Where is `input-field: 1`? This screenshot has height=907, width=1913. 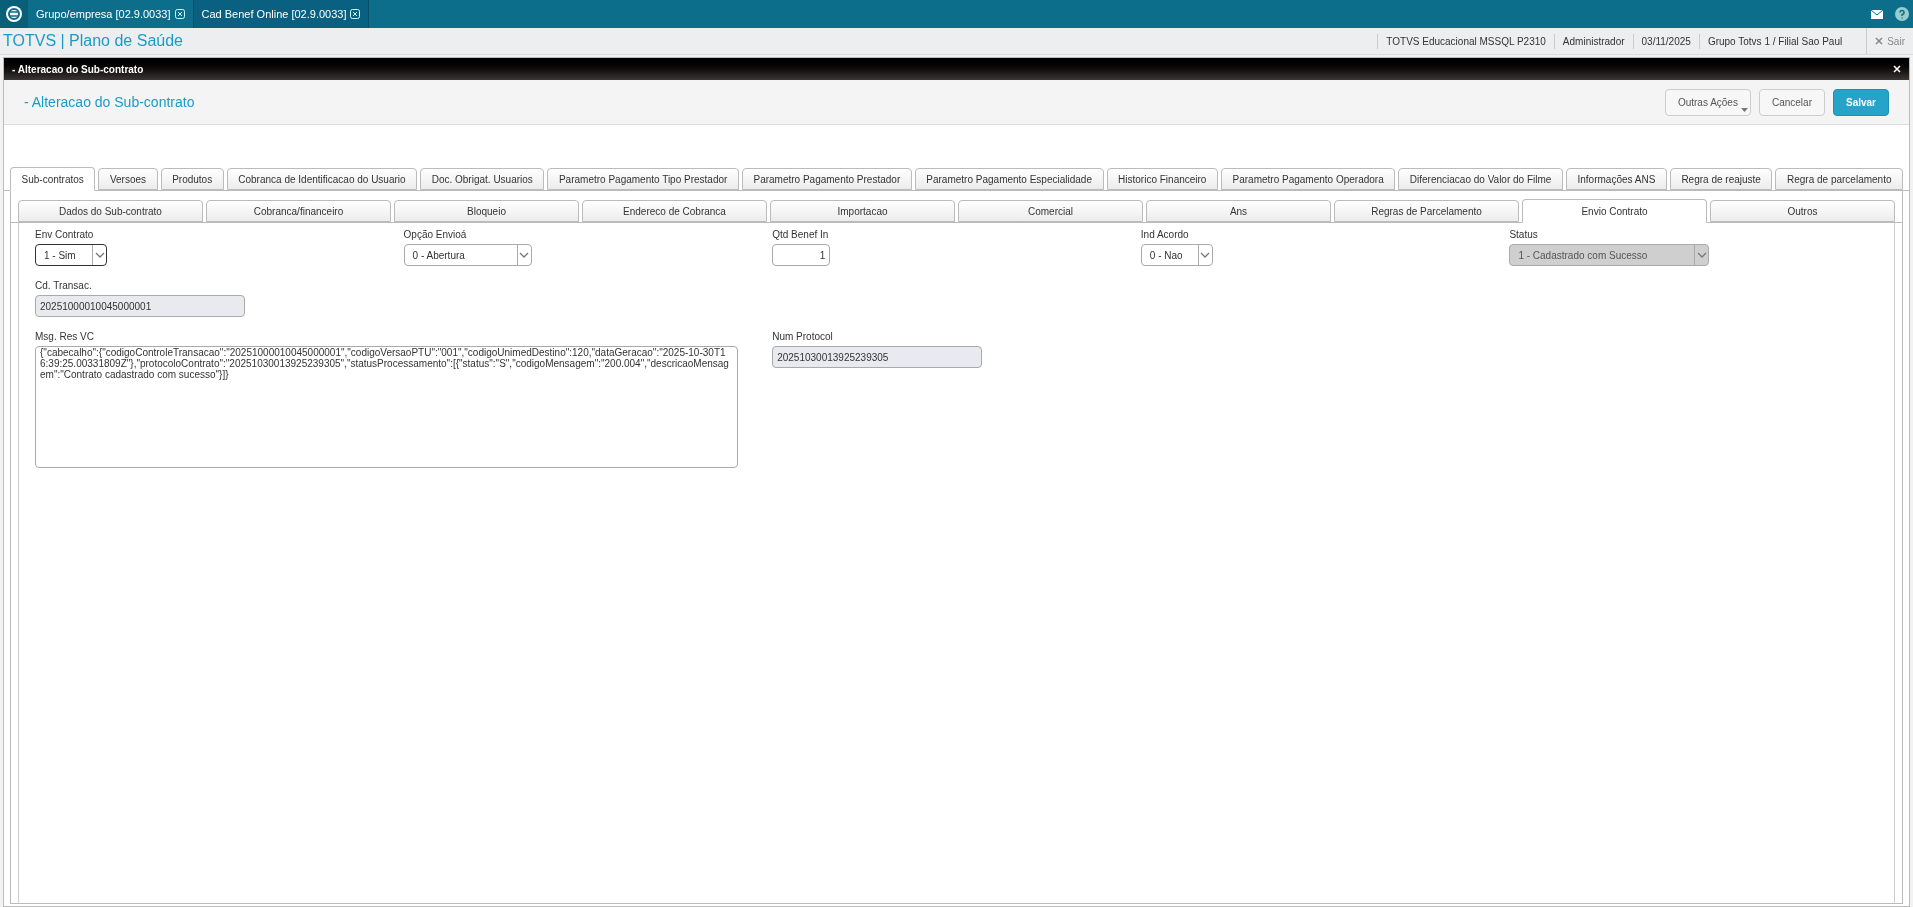 input-field: 1 is located at coordinates (801, 255).